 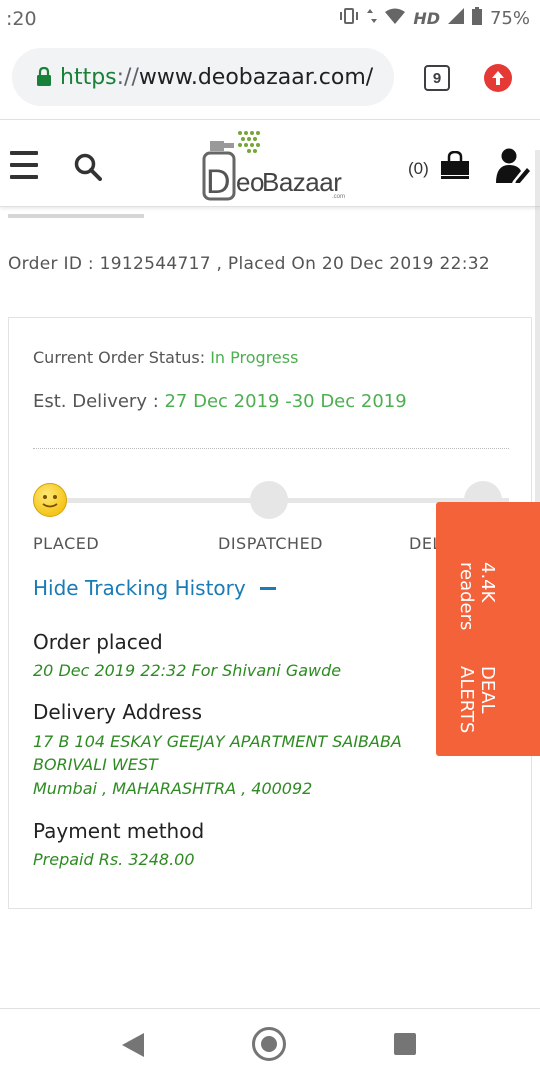 What do you see at coordinates (98, 642) in the screenshot?
I see `order-placed-heading: Order placed` at bounding box center [98, 642].